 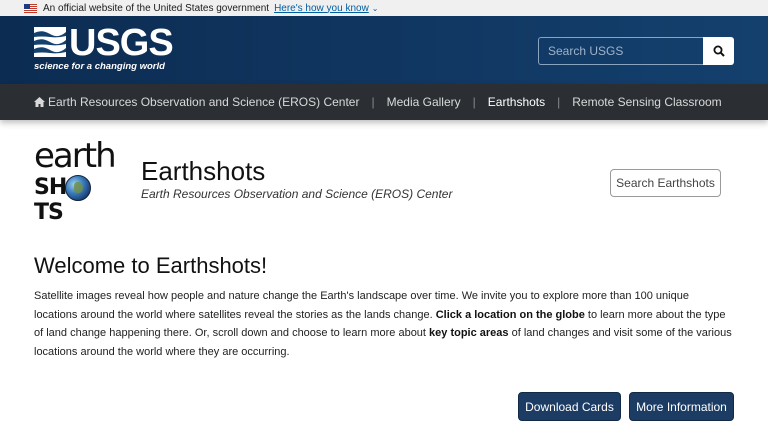 I want to click on search-usgs-input, so click(x=620, y=51).